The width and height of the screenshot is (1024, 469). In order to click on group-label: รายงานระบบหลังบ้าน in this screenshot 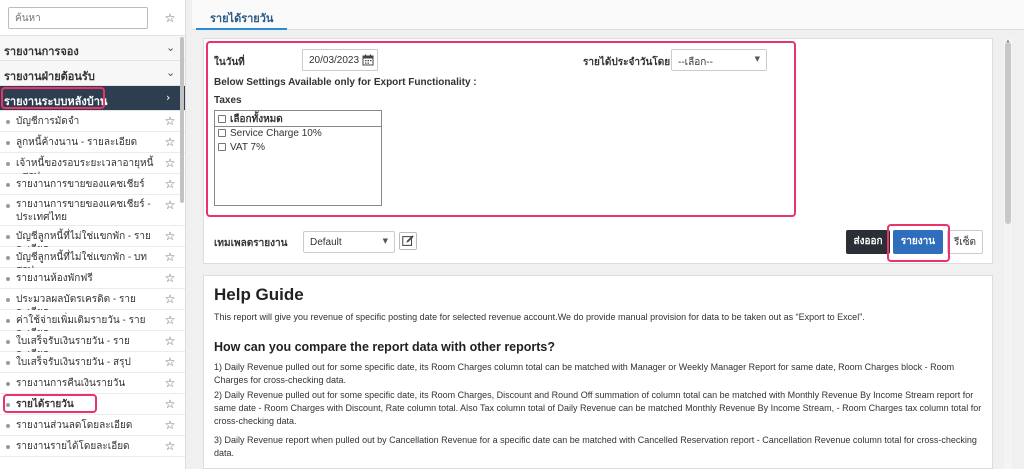, I will do `click(56, 102)`.